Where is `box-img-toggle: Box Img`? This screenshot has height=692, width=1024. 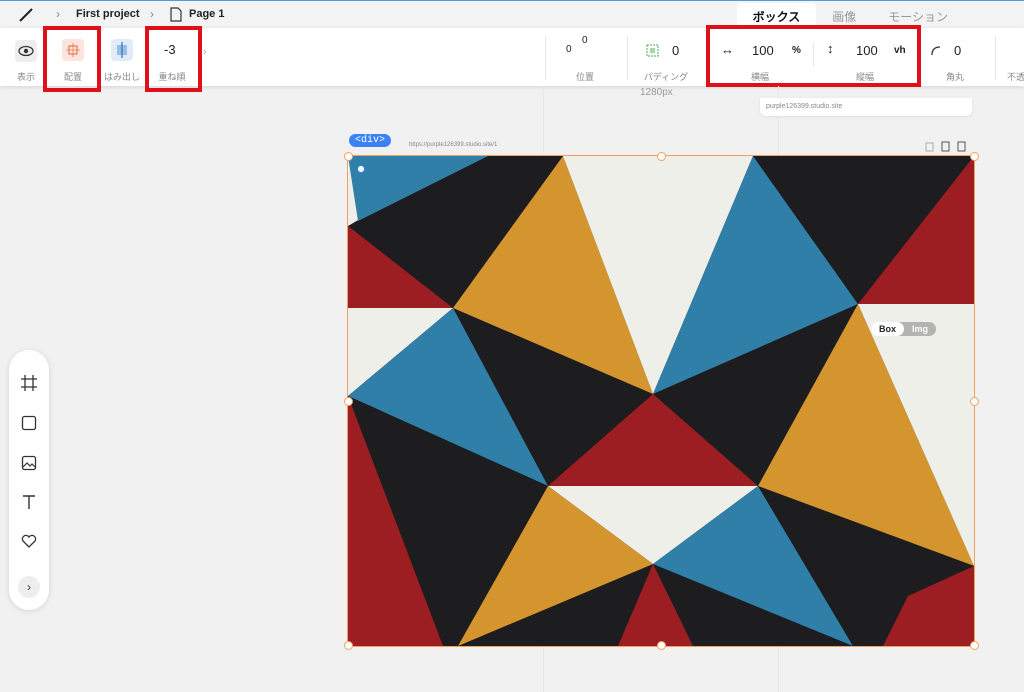
box-img-toggle: Box Img is located at coordinates (903, 329).